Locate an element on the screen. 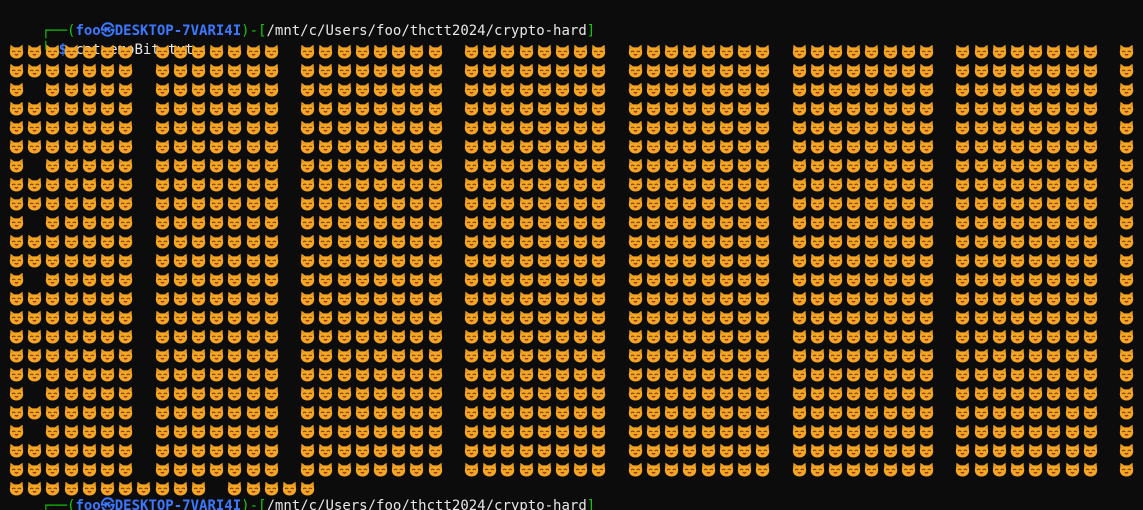 This screenshot has width=1143, height=510. command-line-2: └─$ is located at coordinates (41, 503).